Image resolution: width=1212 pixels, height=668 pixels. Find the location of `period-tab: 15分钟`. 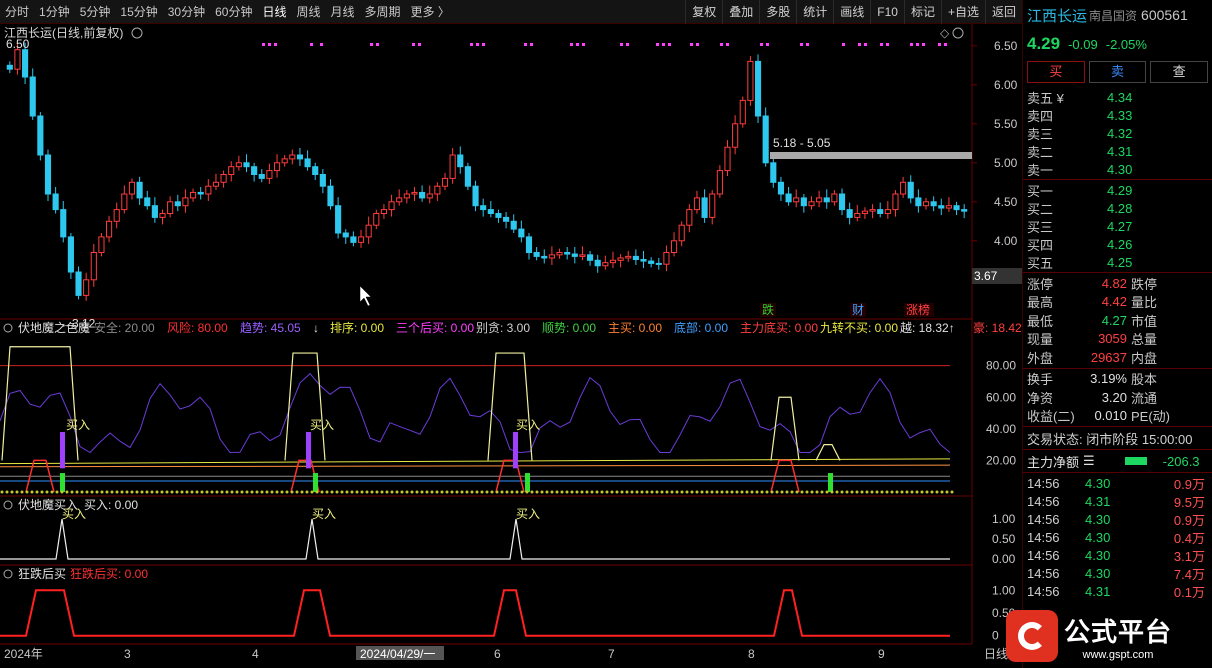

period-tab: 15分钟 is located at coordinates (138, 12).